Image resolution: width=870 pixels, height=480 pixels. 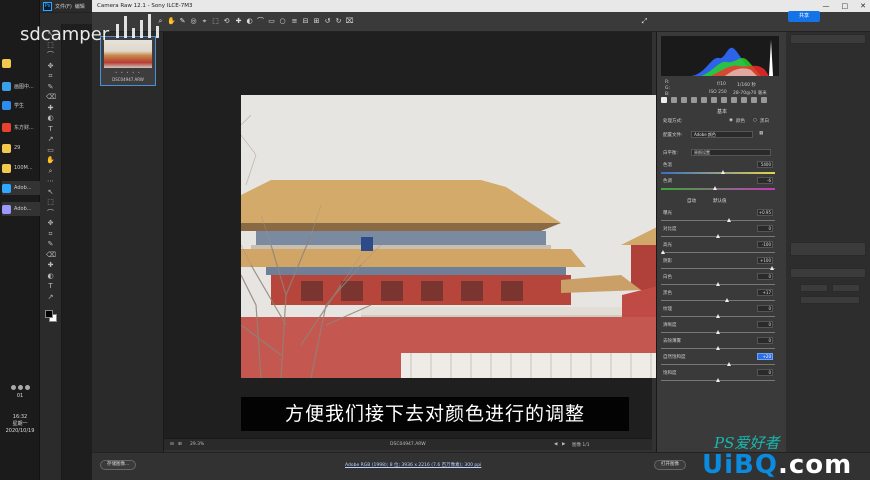 I want to click on menu-file: 文件(F), so click(x=63, y=6).